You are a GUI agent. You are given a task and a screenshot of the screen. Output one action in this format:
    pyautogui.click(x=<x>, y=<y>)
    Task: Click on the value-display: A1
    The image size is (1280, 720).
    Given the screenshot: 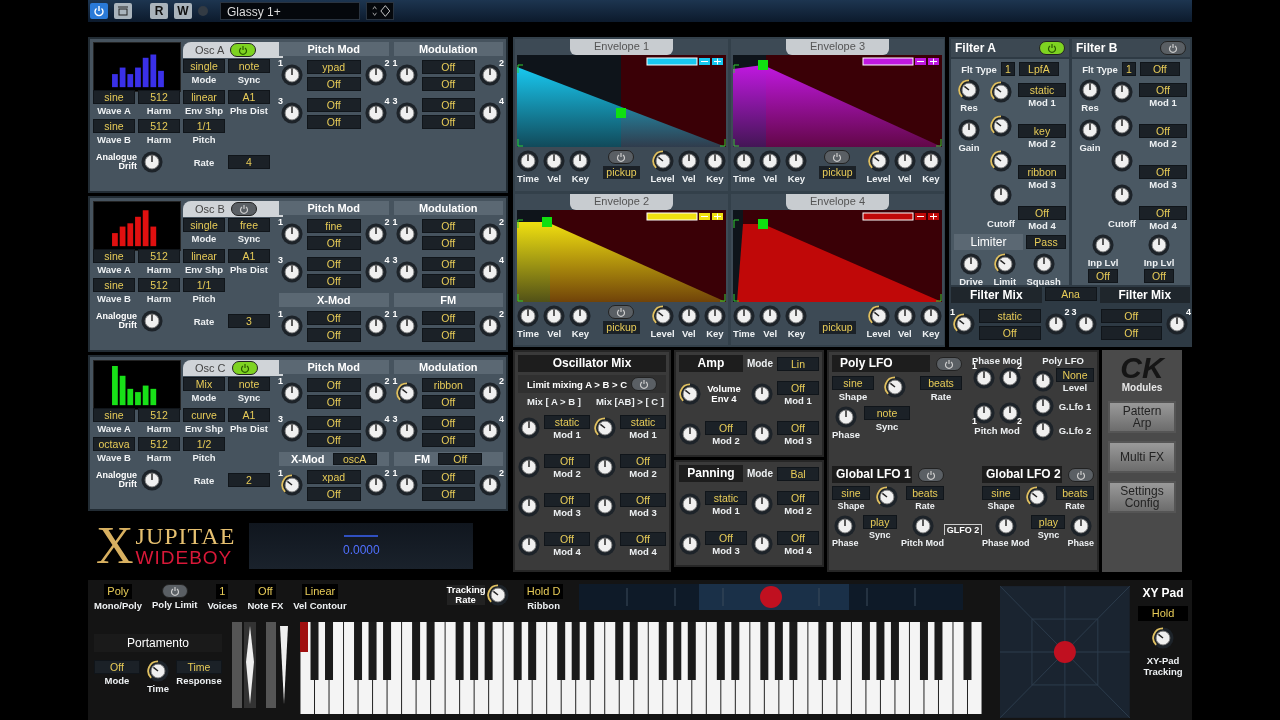 What is the action you would take?
    pyautogui.click(x=249, y=415)
    